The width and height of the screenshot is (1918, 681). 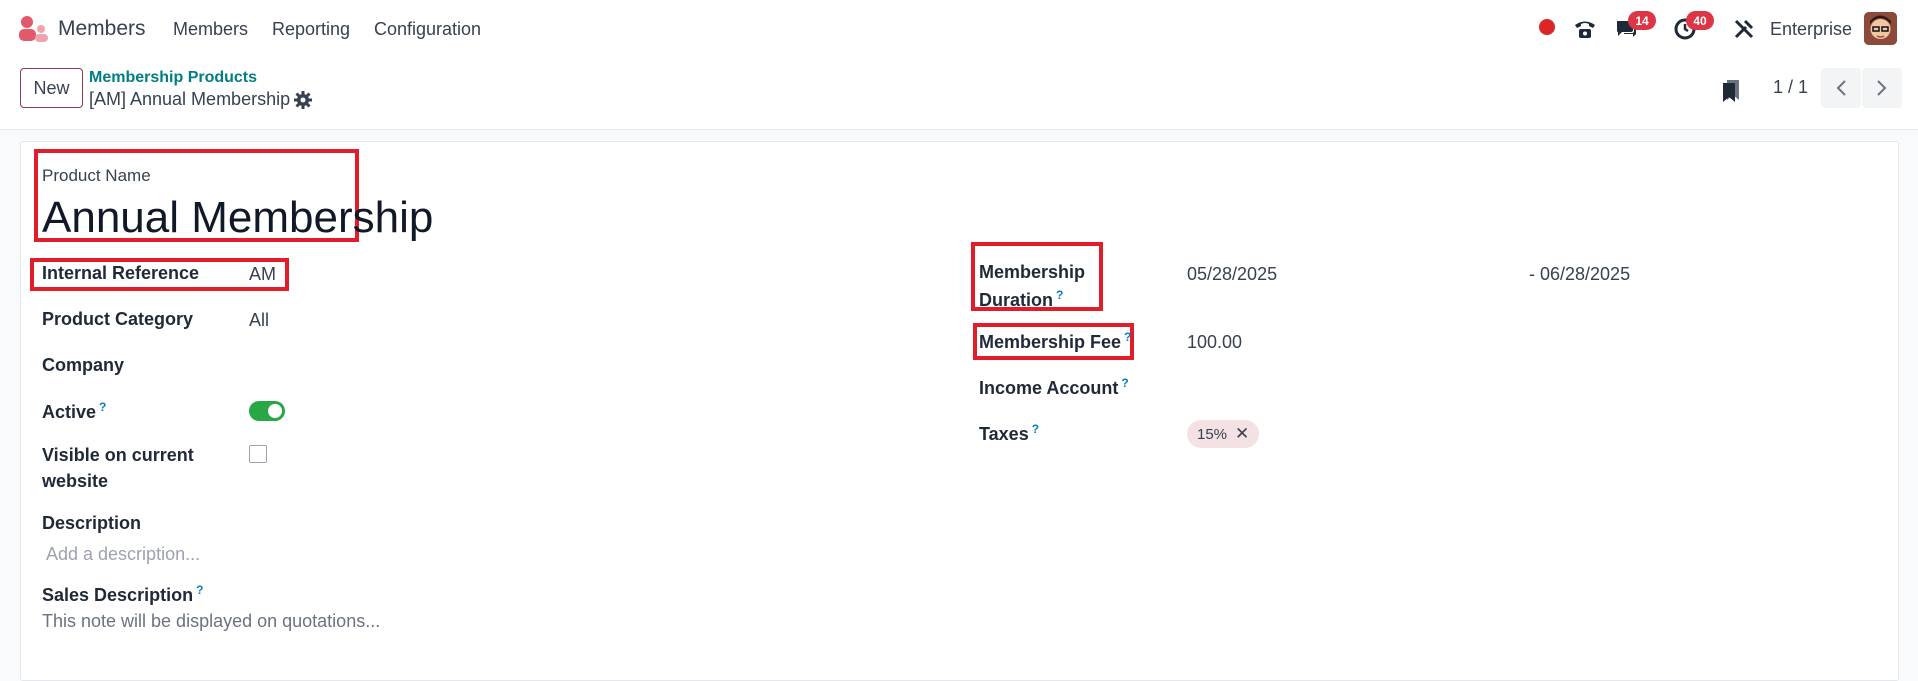 I want to click on tax-tag-label: 15%, so click(x=1212, y=434).